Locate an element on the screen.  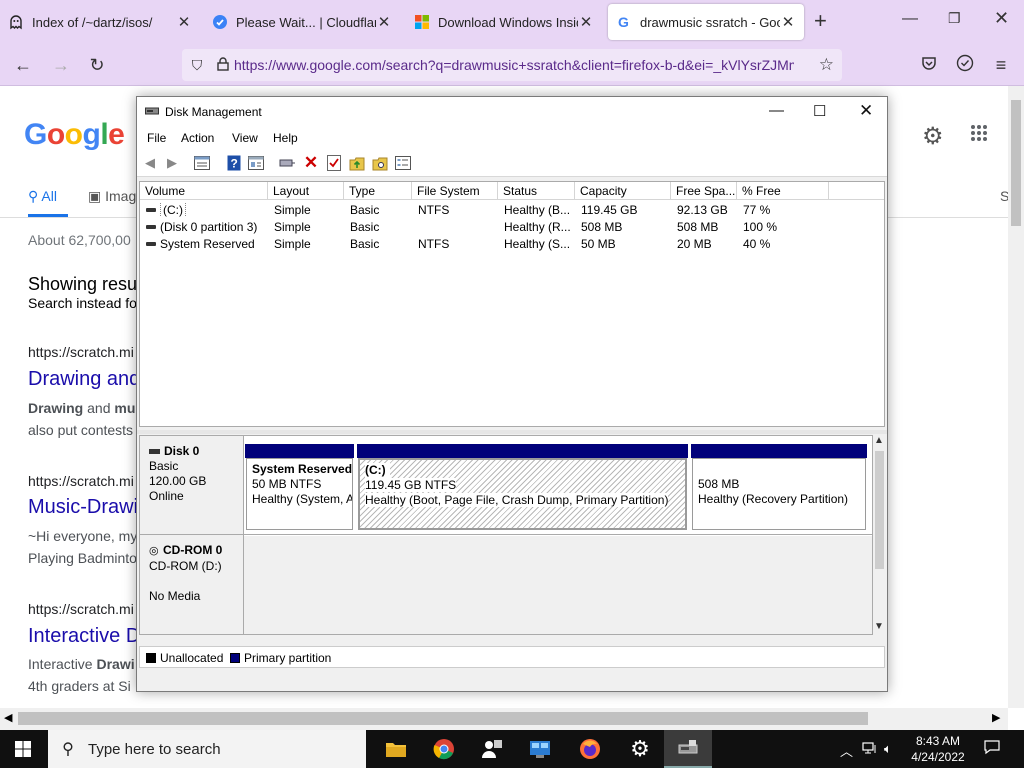
settings-panel-icon is located at coordinates (403, 163).